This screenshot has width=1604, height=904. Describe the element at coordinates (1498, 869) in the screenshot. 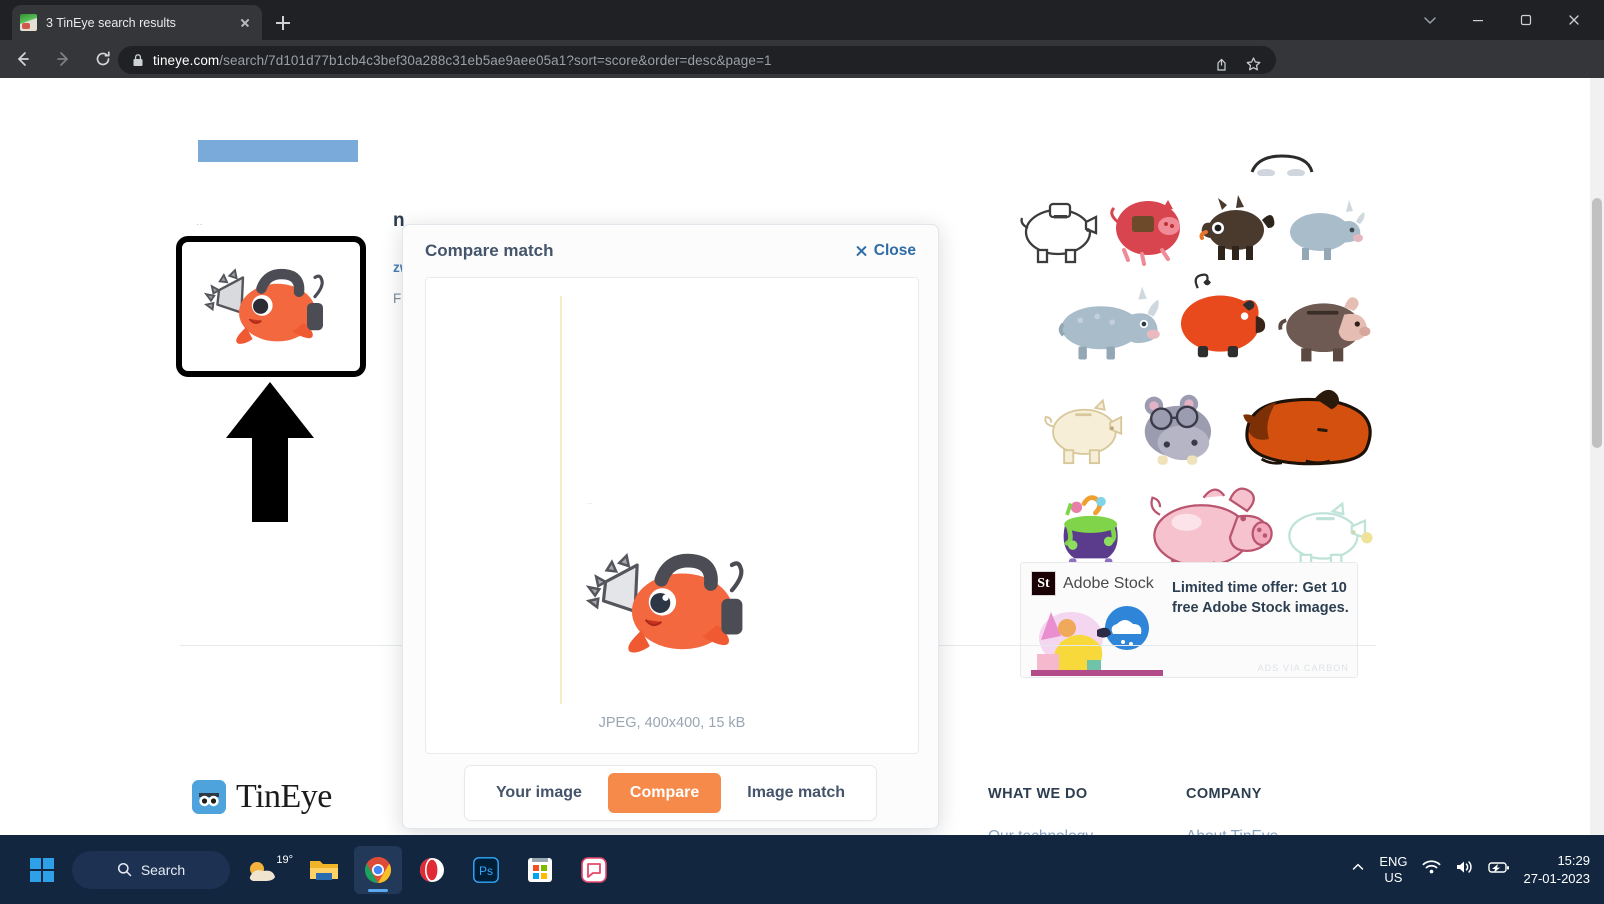

I see `battery-icon` at that location.